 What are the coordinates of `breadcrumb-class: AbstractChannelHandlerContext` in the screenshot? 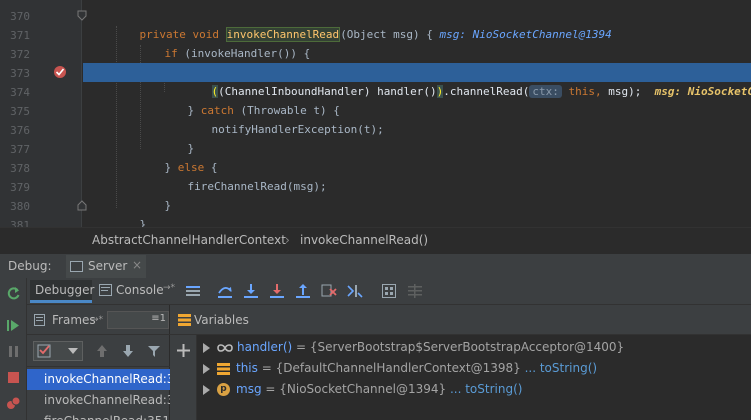 It's located at (189, 240).